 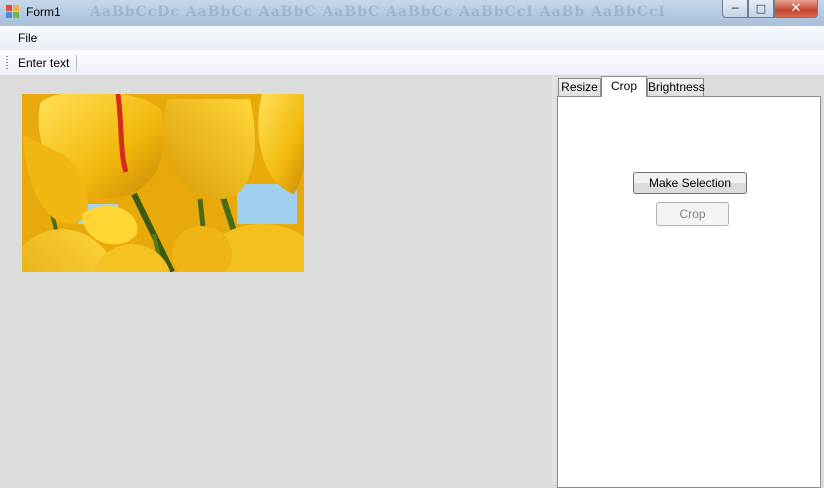 I want to click on menu-file: File, so click(x=27, y=38).